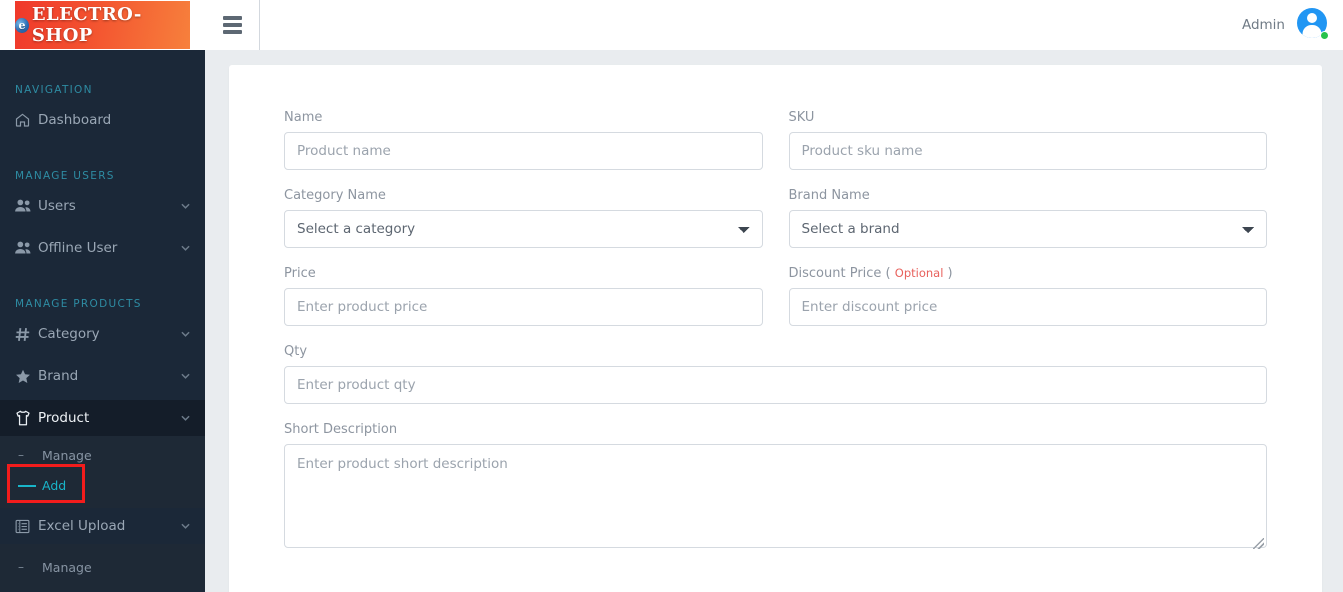 Image resolution: width=1343 pixels, height=592 pixels. What do you see at coordinates (839, 273) in the screenshot?
I see `discount-label-main: Discount Price (` at bounding box center [839, 273].